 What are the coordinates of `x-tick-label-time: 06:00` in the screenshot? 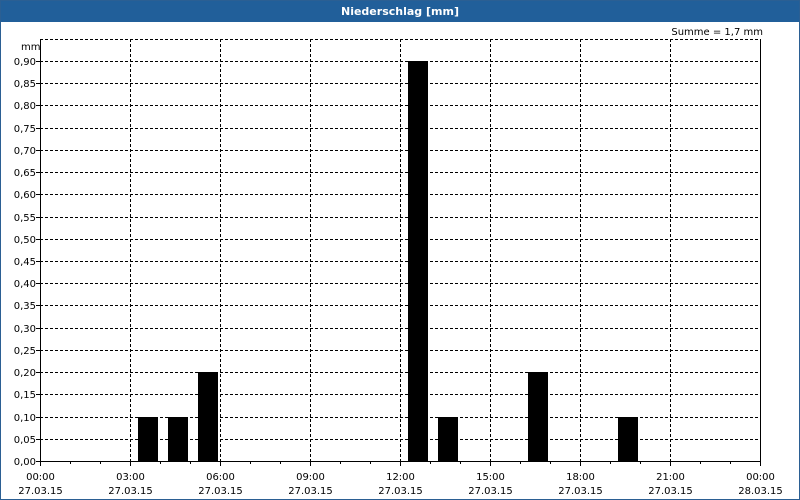 It's located at (220, 477).